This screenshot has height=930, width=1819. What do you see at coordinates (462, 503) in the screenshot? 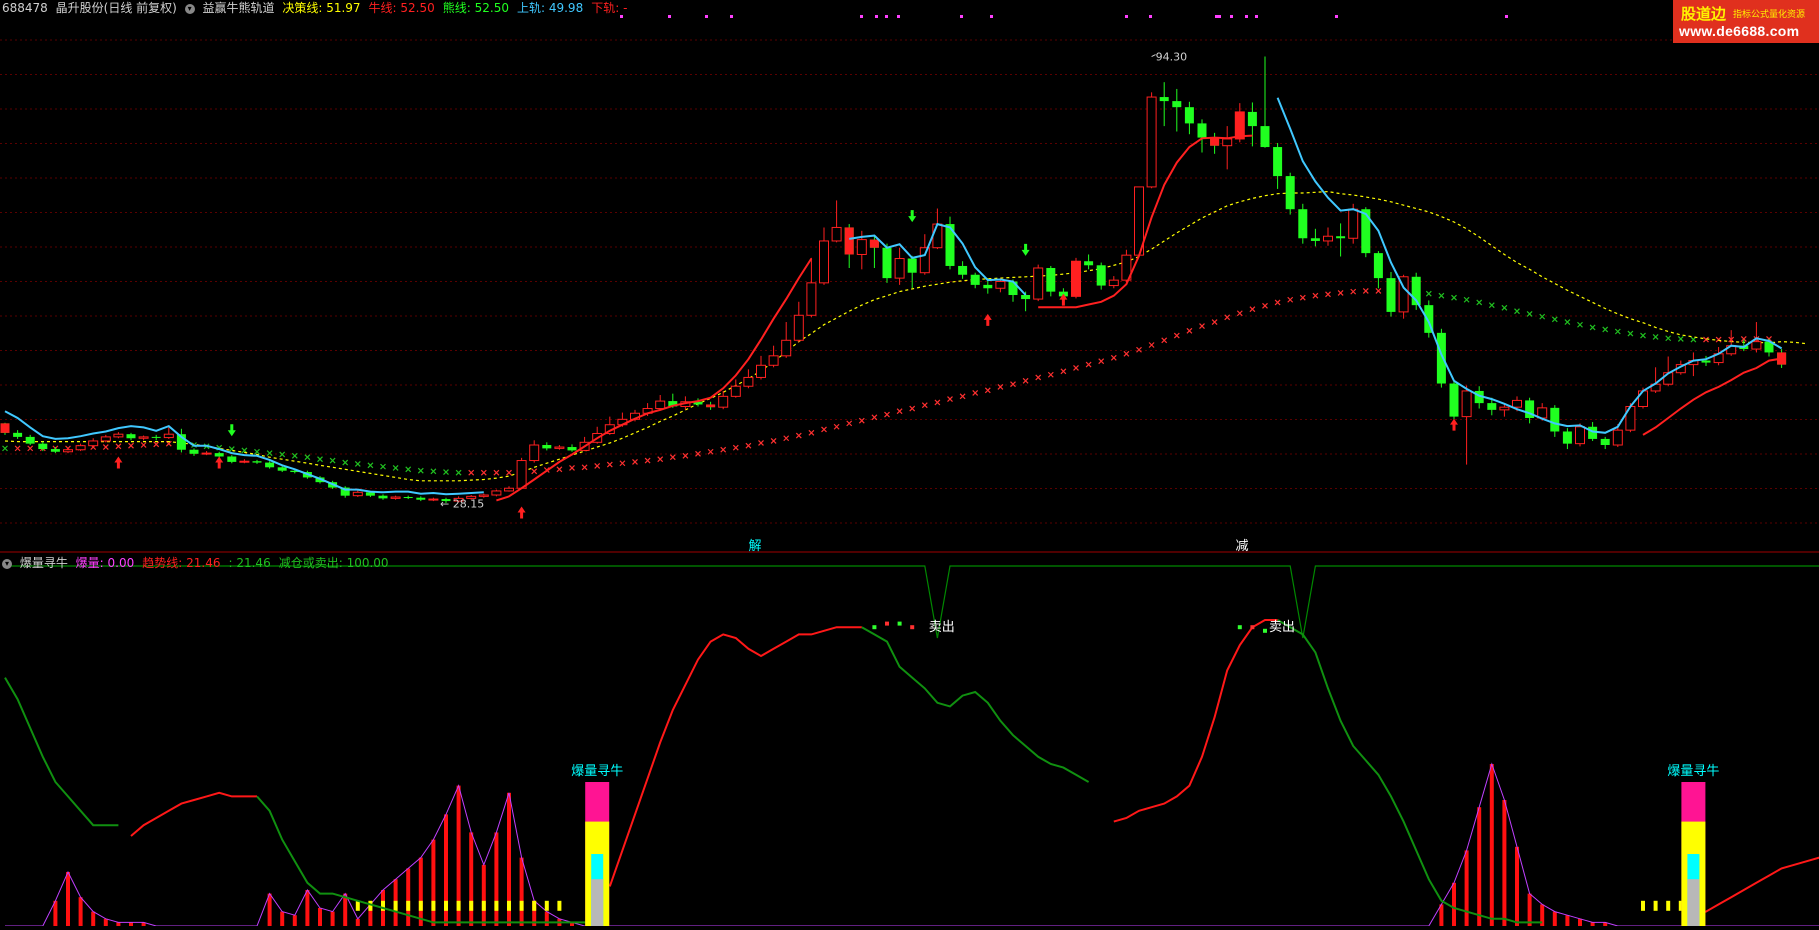
I see `price-low-label: ← 28.15` at bounding box center [462, 503].